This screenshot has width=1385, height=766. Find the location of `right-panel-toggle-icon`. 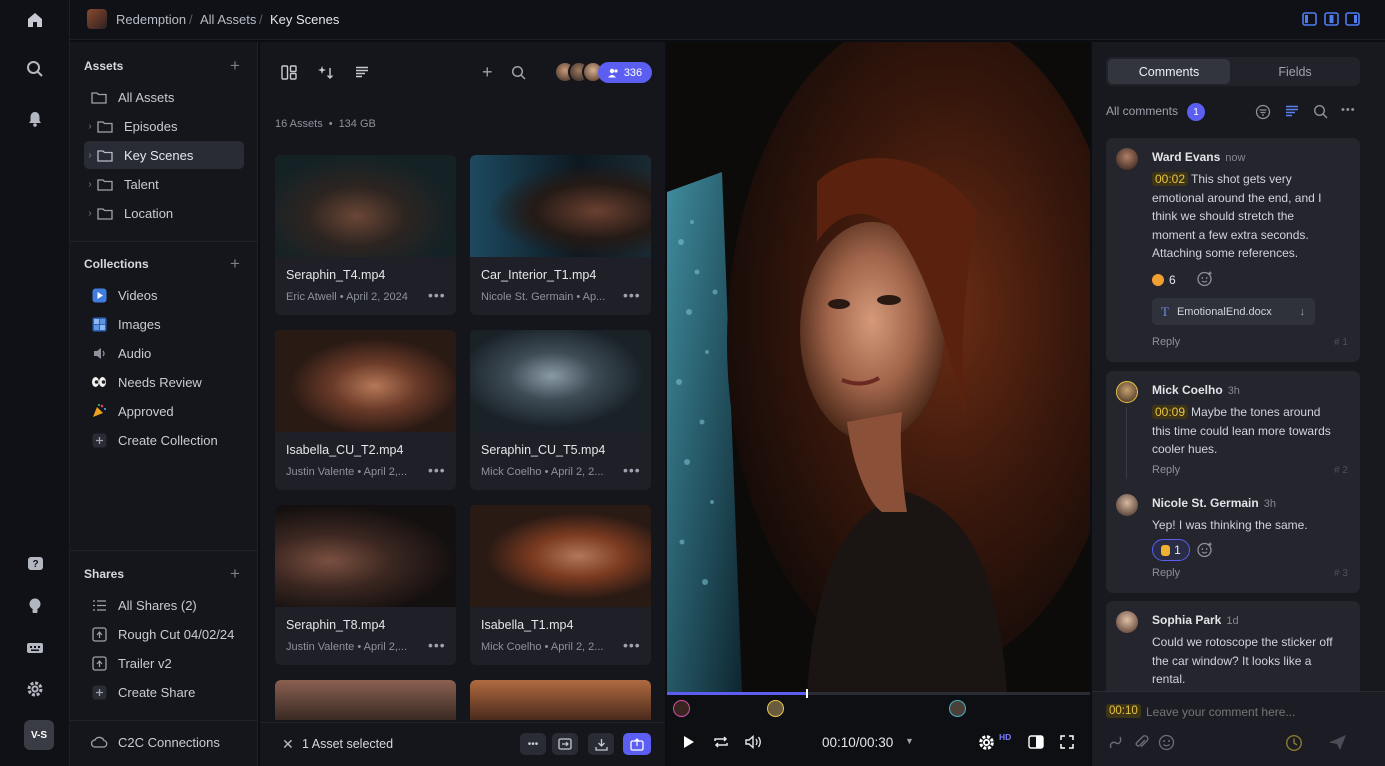

right-panel-toggle-icon is located at coordinates (1352, 19).